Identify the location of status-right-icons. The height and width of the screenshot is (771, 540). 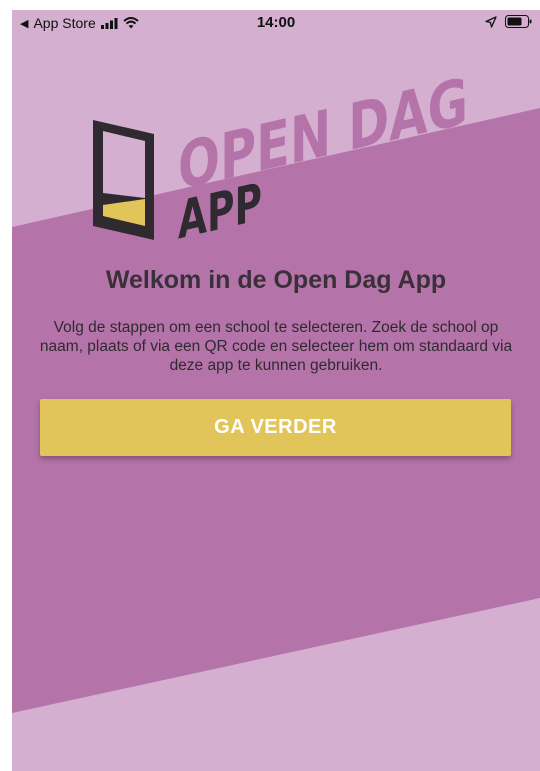
(508, 21).